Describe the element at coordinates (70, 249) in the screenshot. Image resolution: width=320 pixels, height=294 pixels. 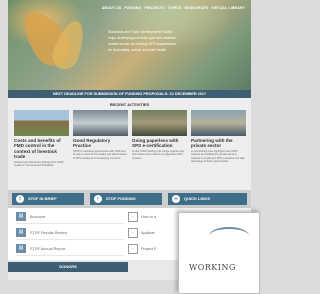
I see `link-annual-report: ▤ STDF Annual Report` at that location.